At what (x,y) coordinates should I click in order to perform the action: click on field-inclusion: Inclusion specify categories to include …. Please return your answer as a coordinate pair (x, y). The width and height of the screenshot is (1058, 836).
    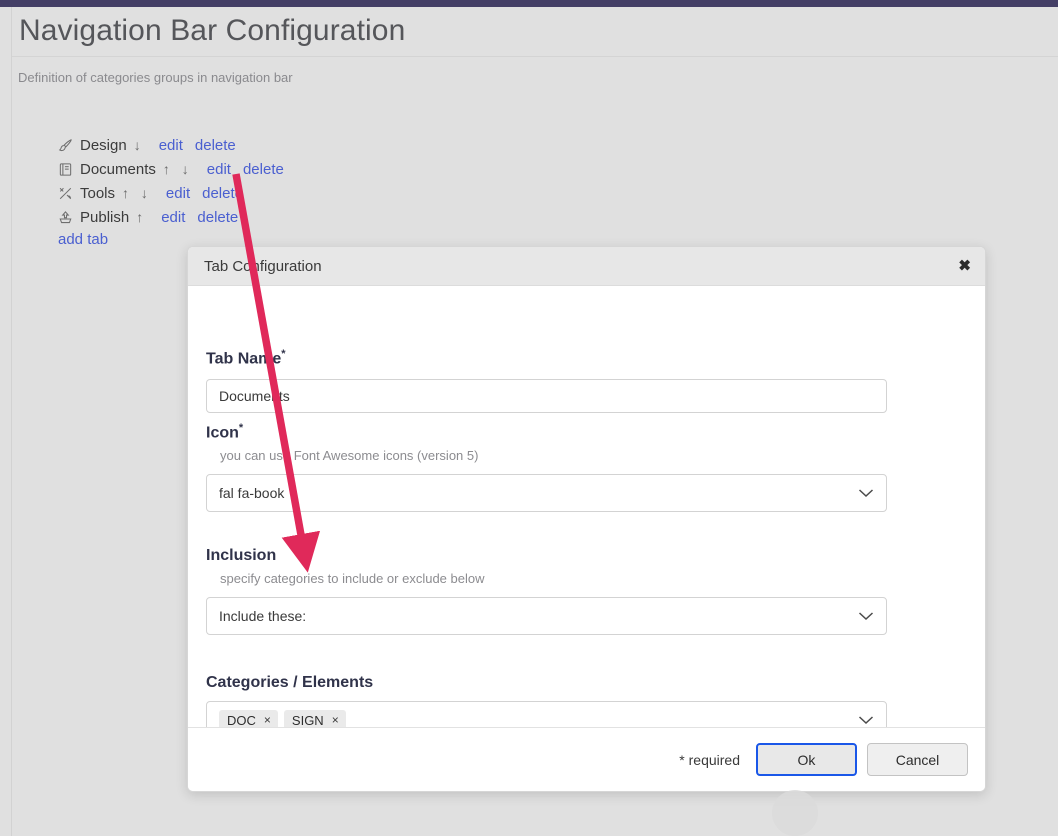
    Looking at the image, I should click on (546, 591).